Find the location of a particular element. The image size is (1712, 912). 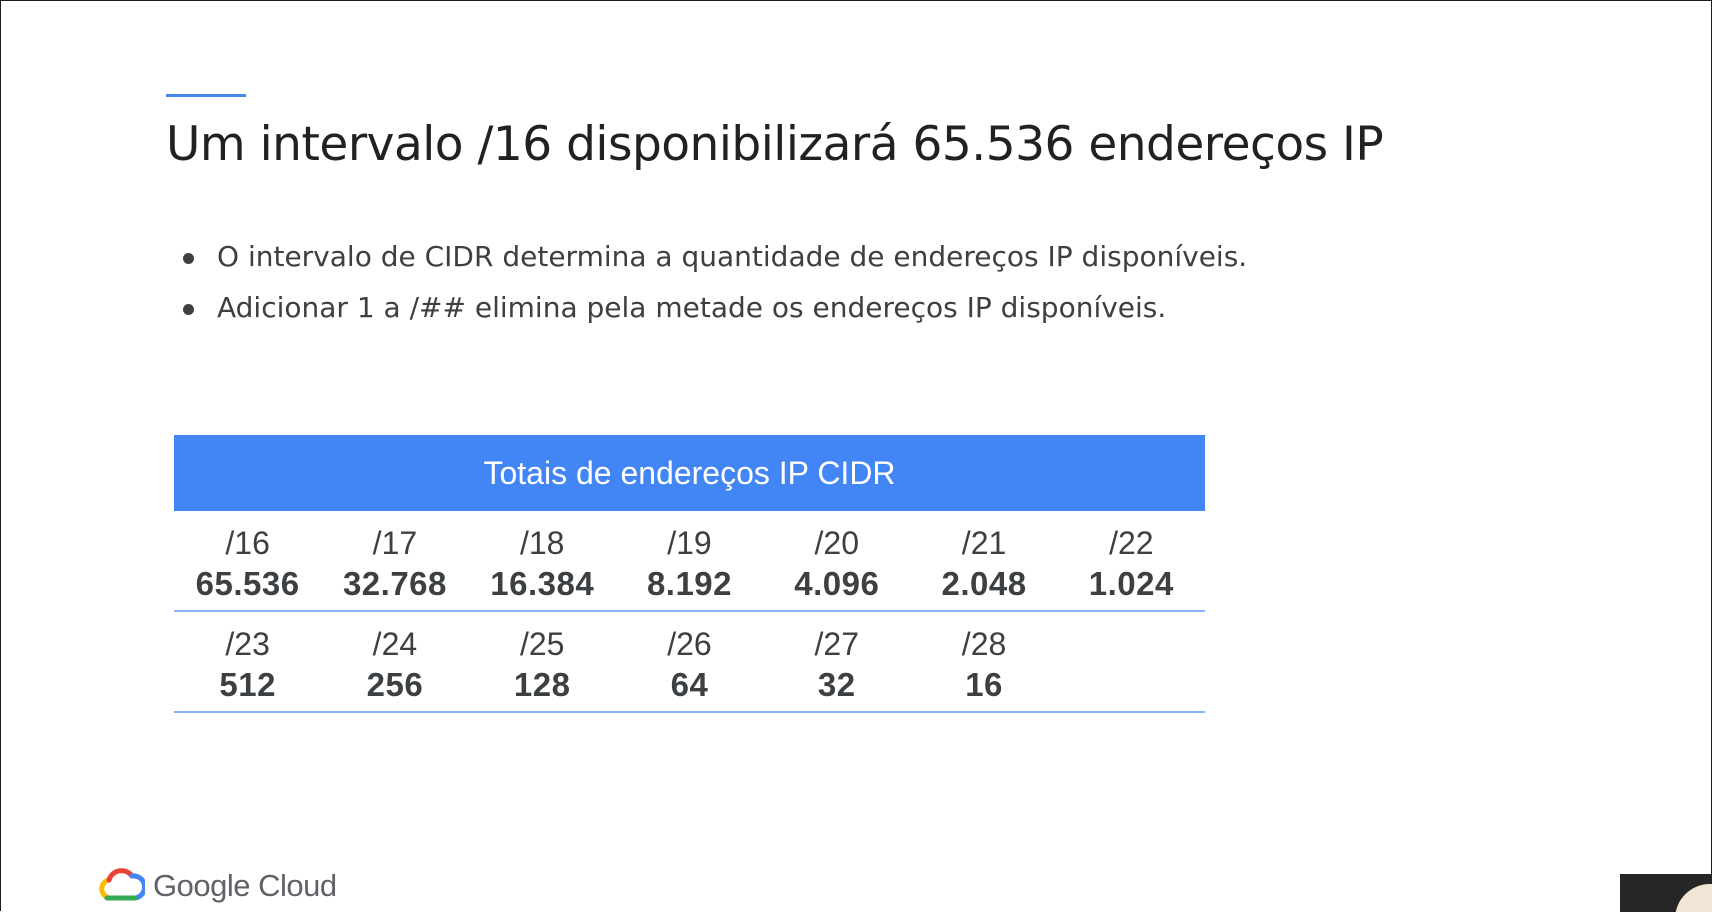

title-accent-line is located at coordinates (206, 95).